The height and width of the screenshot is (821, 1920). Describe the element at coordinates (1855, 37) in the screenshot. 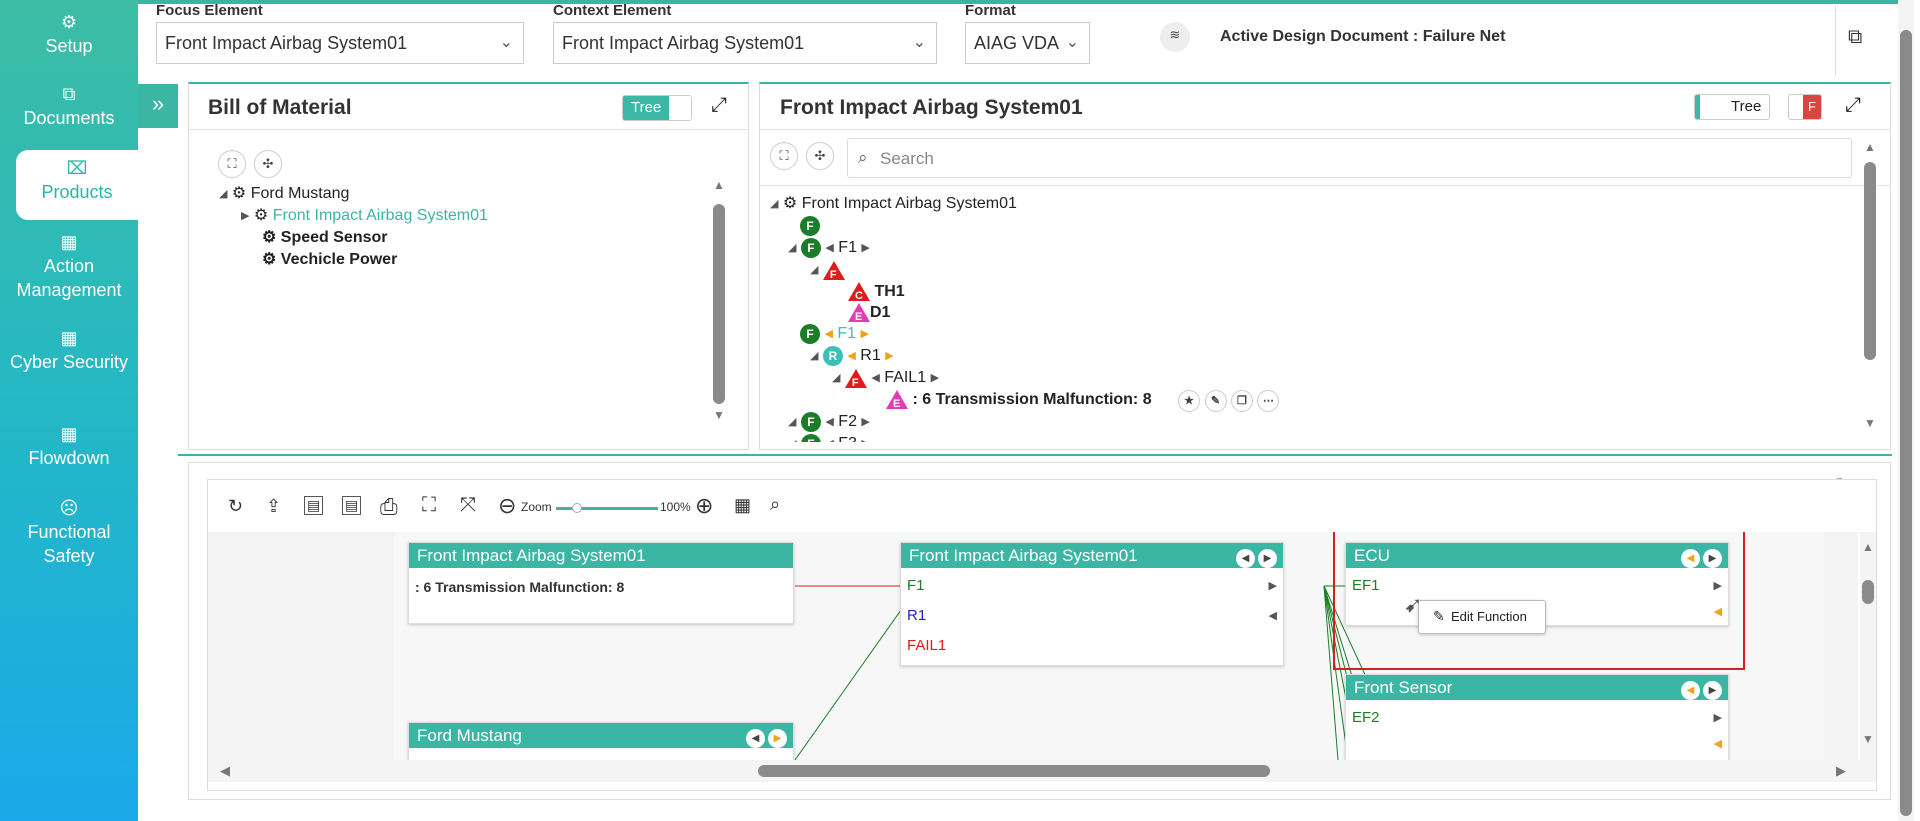

I see `window-icon: ⧉` at that location.